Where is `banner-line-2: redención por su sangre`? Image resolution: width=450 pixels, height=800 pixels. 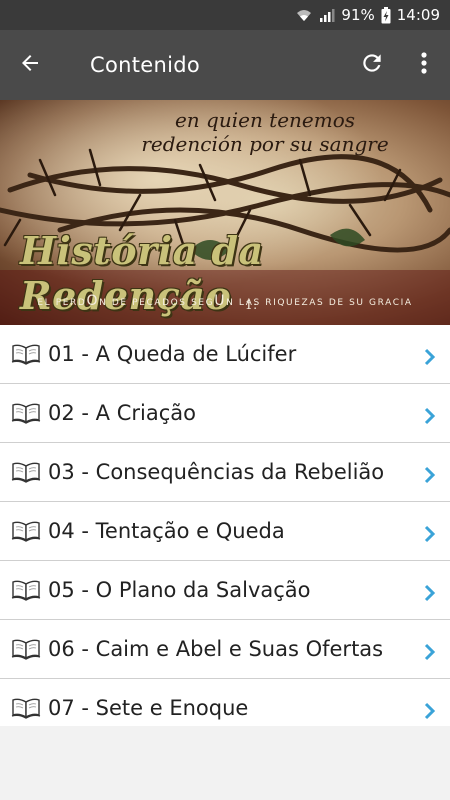
banner-line-2: redención por su sangre is located at coordinates (265, 144).